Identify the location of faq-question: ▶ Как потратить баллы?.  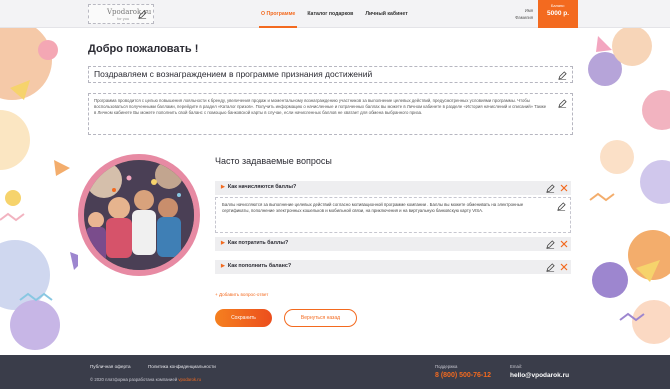
(254, 243).